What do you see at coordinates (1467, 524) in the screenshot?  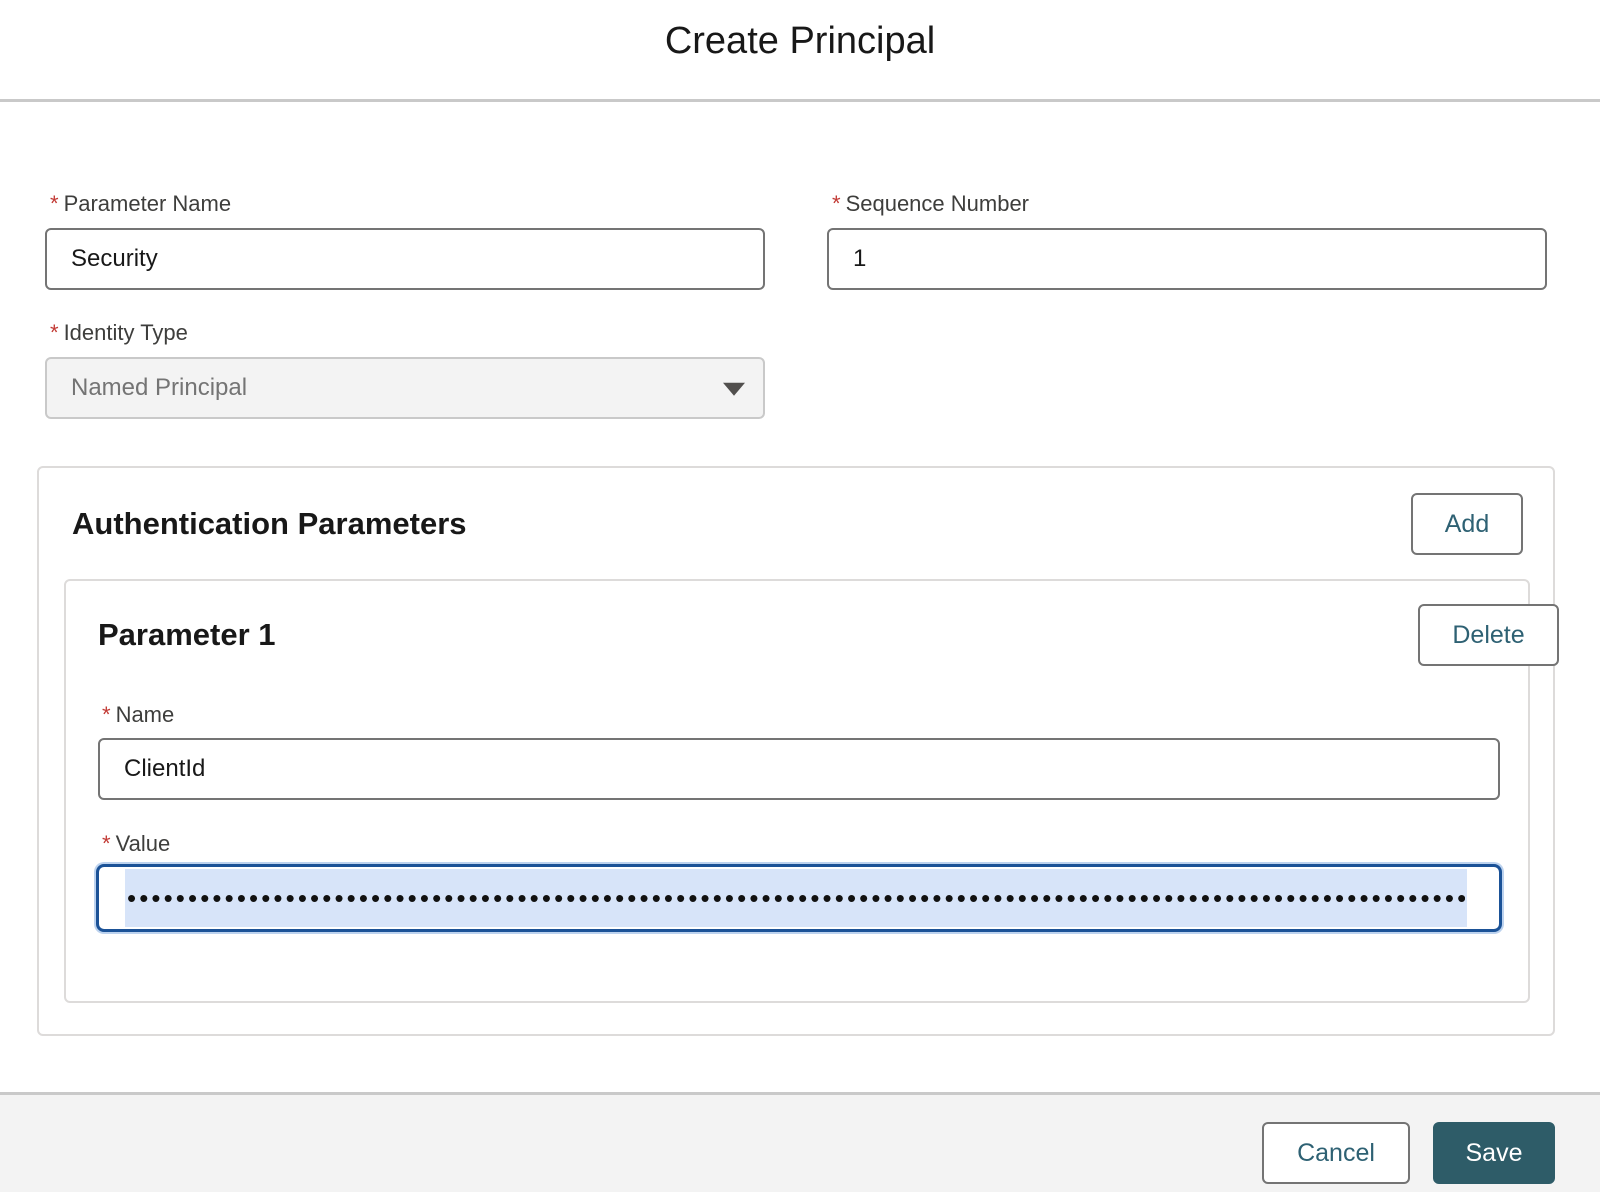 I see `add-parameter-button: Add` at bounding box center [1467, 524].